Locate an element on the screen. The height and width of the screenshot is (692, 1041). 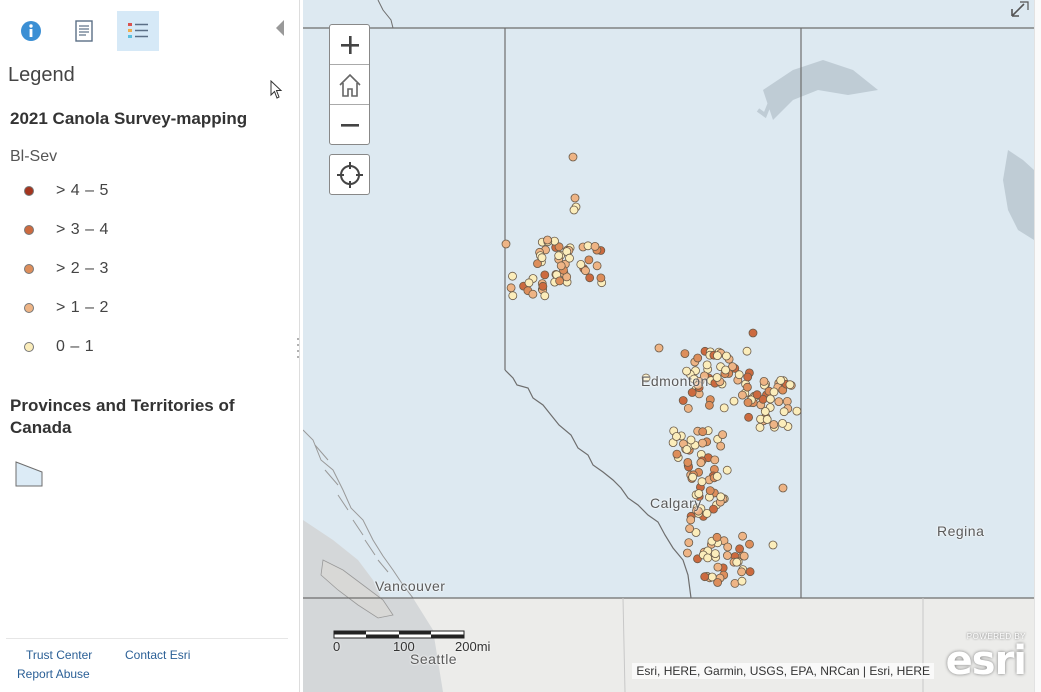
tab-content is located at coordinates (84, 31).